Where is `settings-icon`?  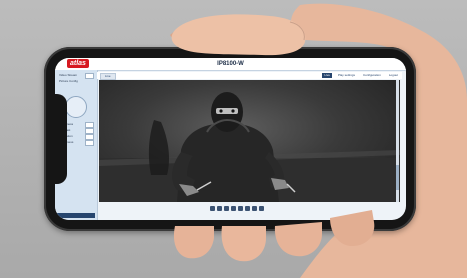 settings-icon is located at coordinates (261, 208).